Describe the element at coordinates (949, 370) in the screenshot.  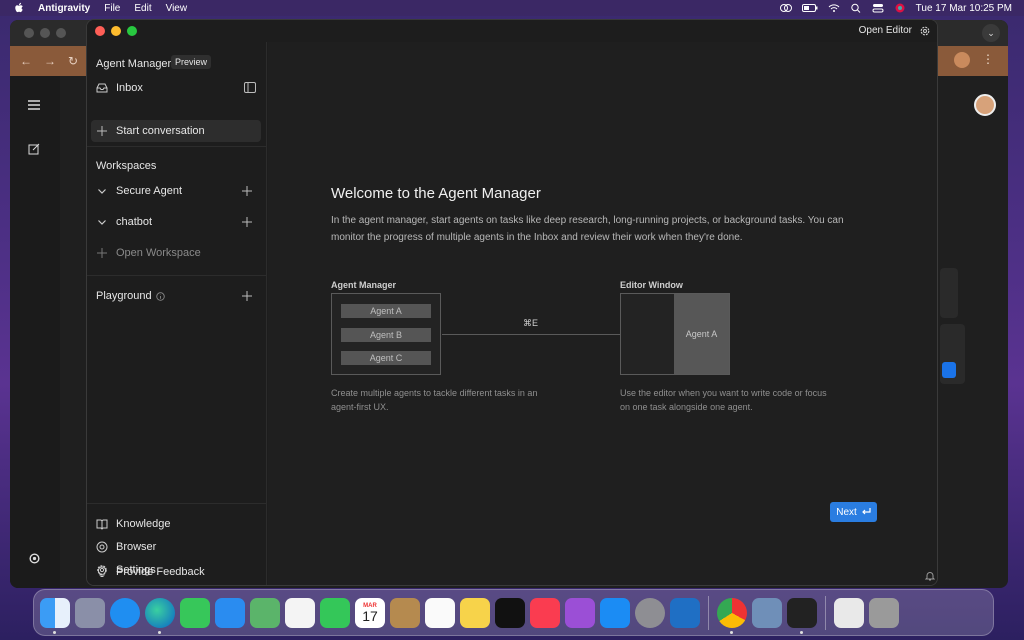
I see `background-blue-button` at that location.